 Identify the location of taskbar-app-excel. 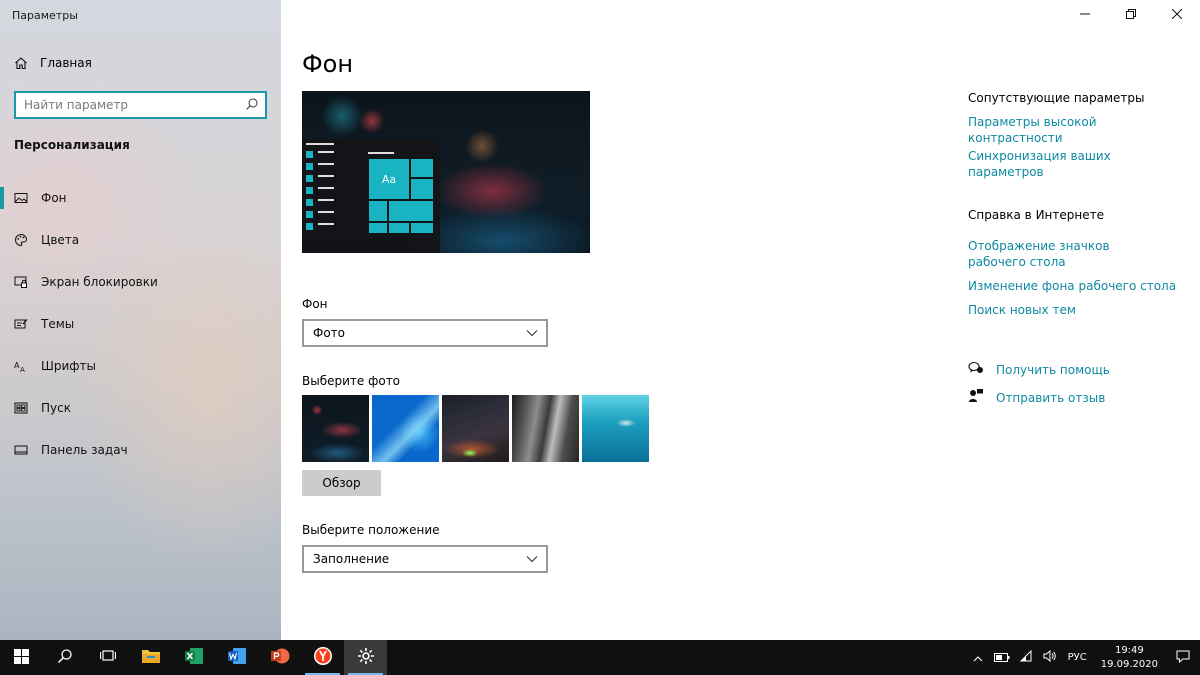
(193, 657).